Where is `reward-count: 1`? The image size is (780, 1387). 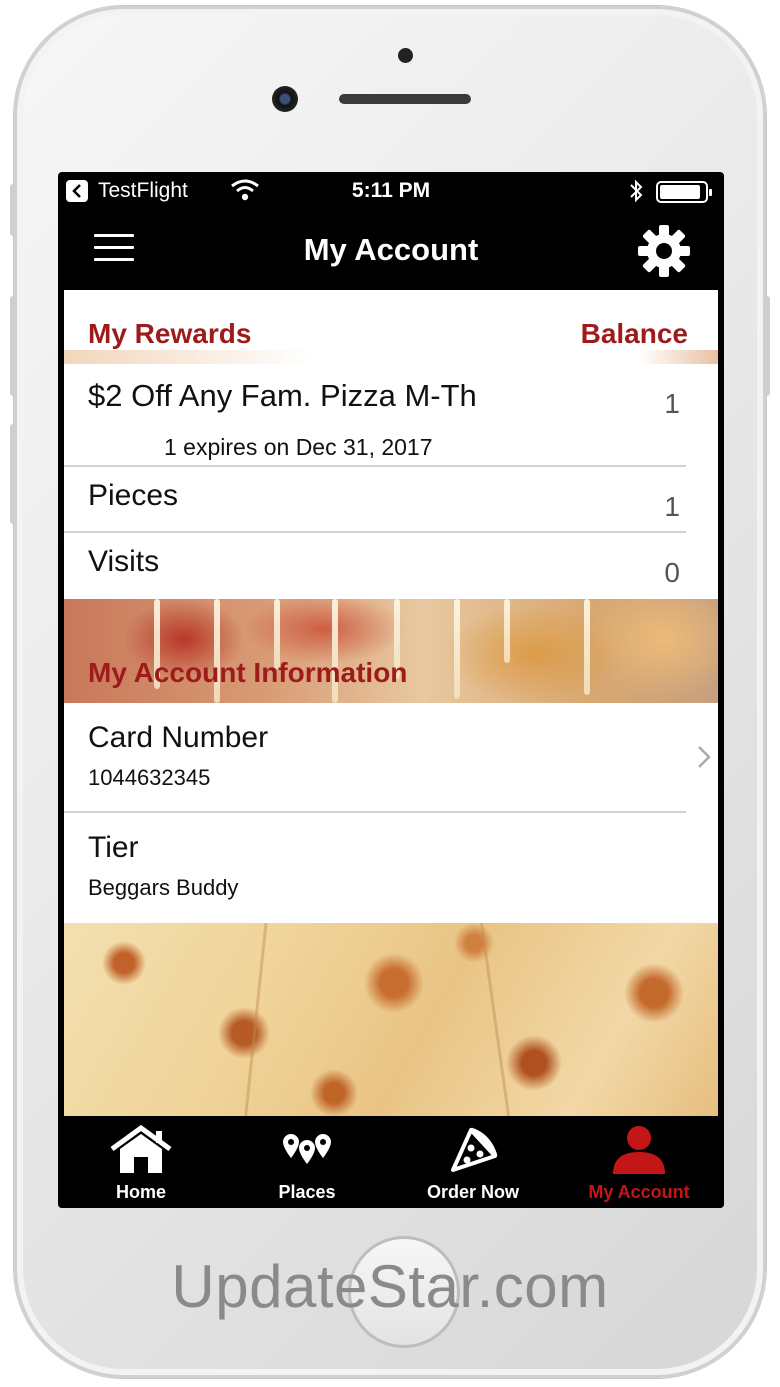
reward-count: 1 is located at coordinates (672, 403).